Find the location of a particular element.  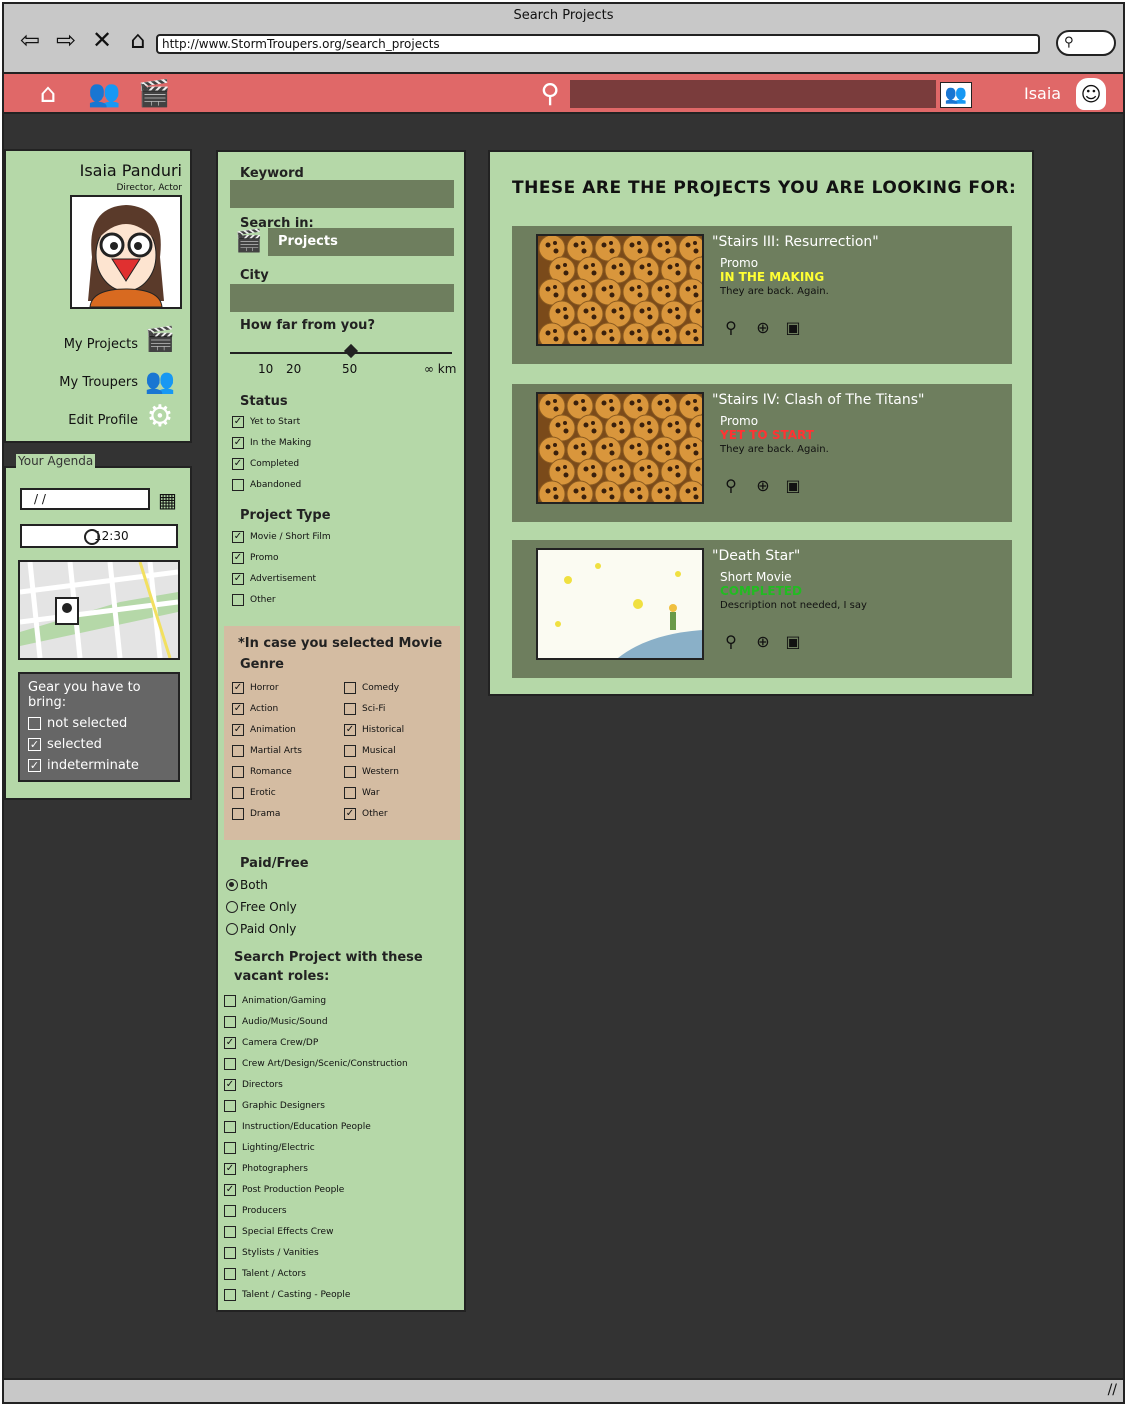

genre-option: Drama is located at coordinates (256, 814).